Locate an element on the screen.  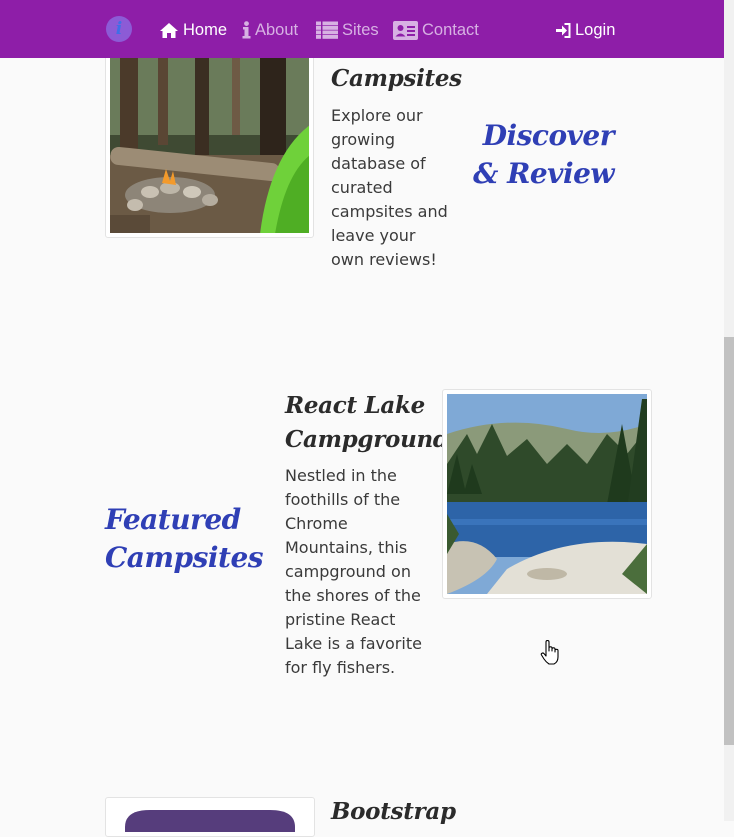
nav-sites-label: Sites is located at coordinates (360, 29).